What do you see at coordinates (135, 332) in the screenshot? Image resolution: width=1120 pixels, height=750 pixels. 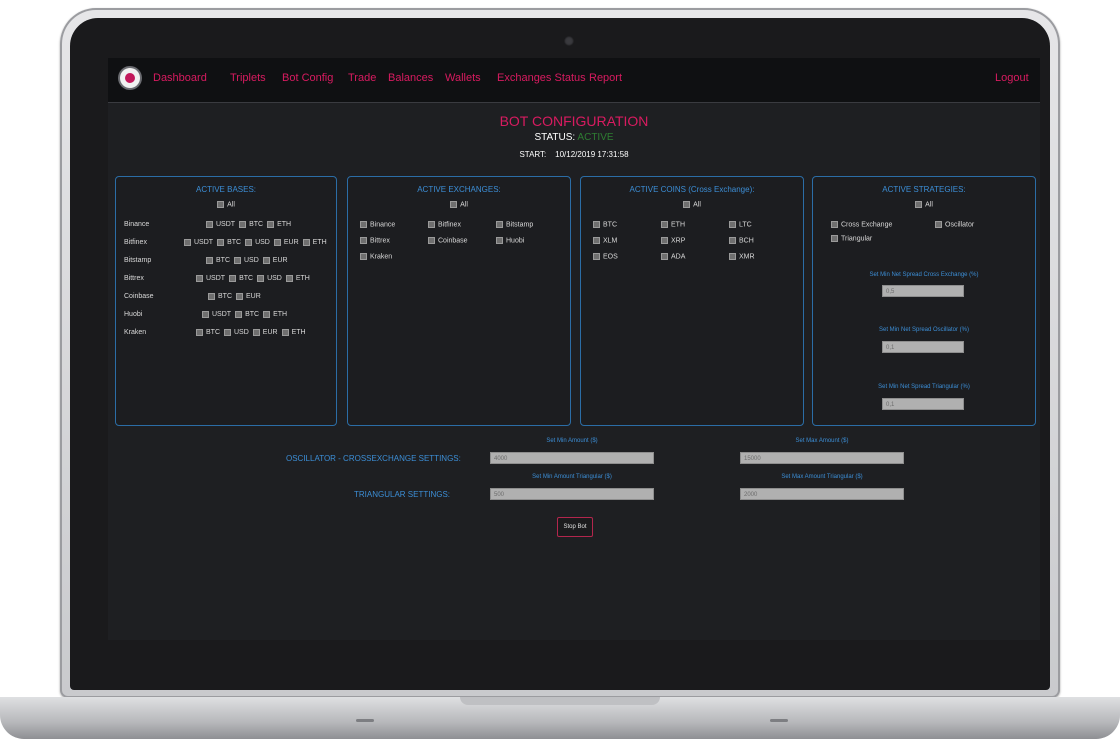 I see `base-exchange-label: Kraken` at bounding box center [135, 332].